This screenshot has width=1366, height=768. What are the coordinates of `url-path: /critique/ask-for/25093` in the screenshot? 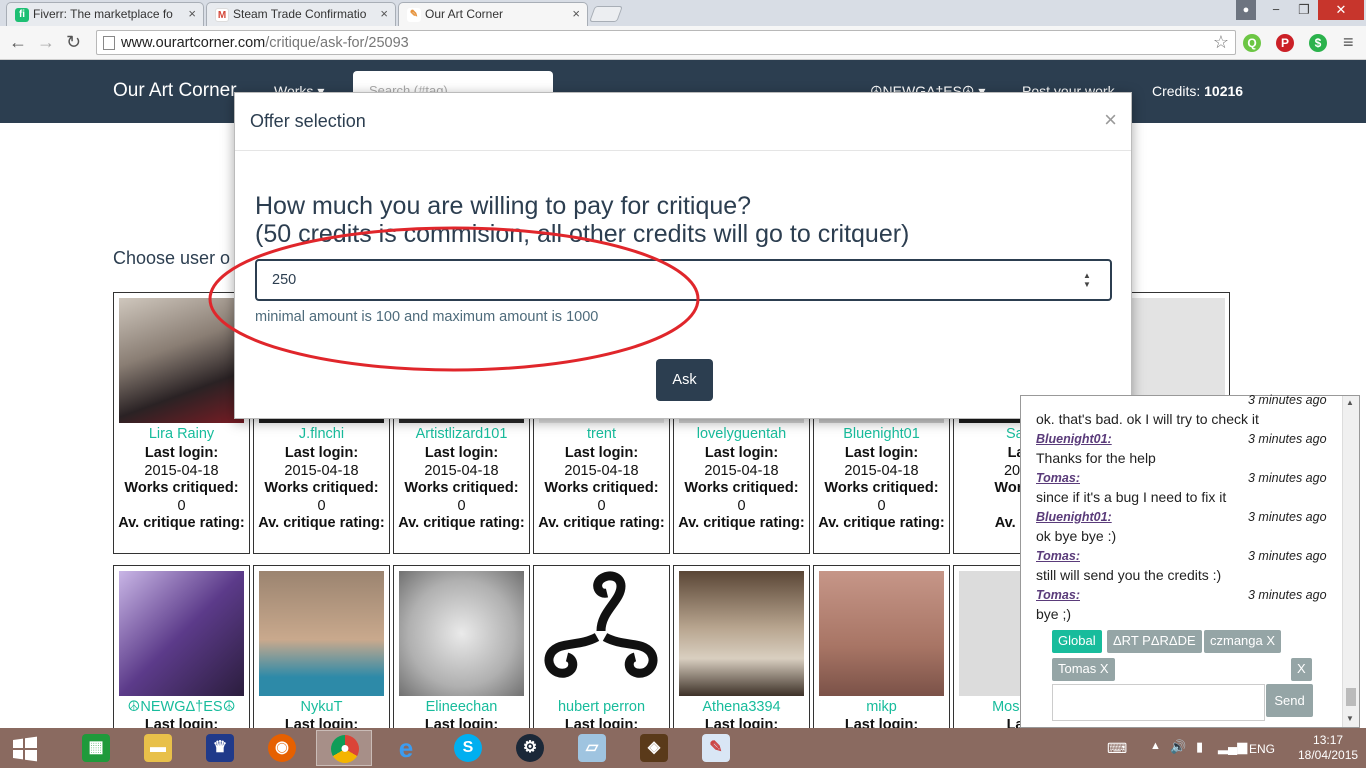 It's located at (337, 43).